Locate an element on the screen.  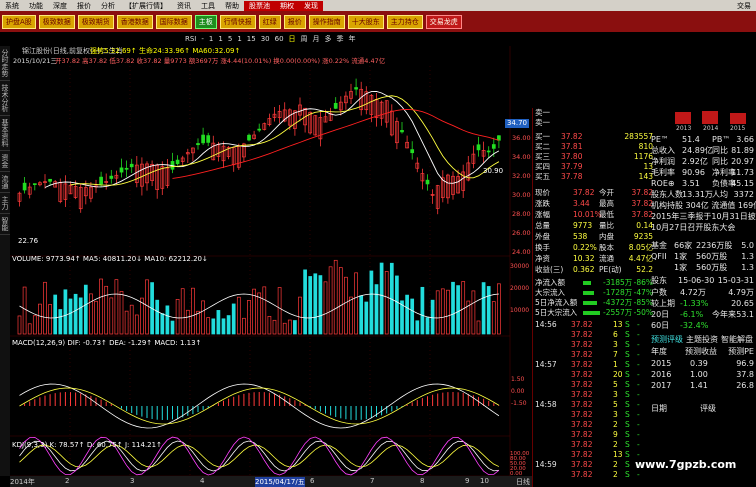
toolbar-button: 国际数据 is located at coordinates (173, 21).